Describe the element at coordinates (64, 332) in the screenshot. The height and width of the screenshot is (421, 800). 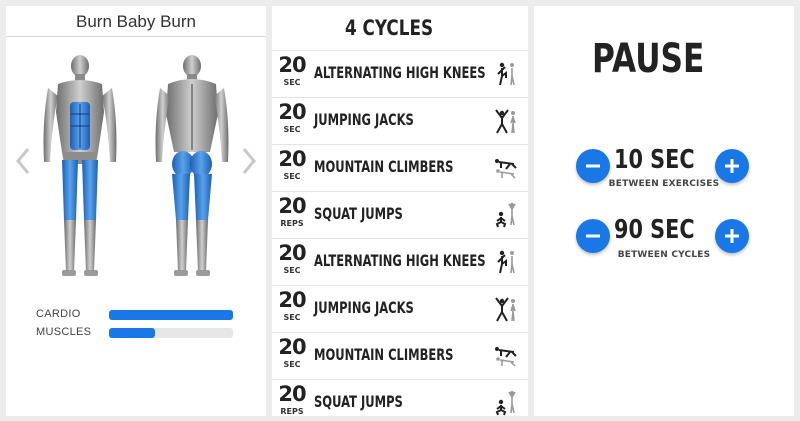
I see `muscles-label: MUSCLES` at that location.